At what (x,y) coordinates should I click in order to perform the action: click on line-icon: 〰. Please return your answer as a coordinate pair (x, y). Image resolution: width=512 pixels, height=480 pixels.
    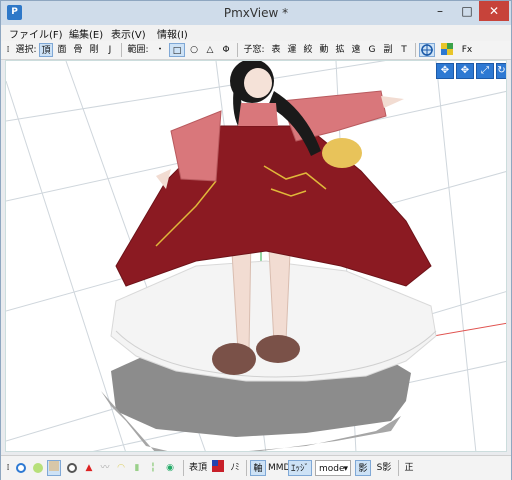
    Looking at the image, I should click on (105, 468).